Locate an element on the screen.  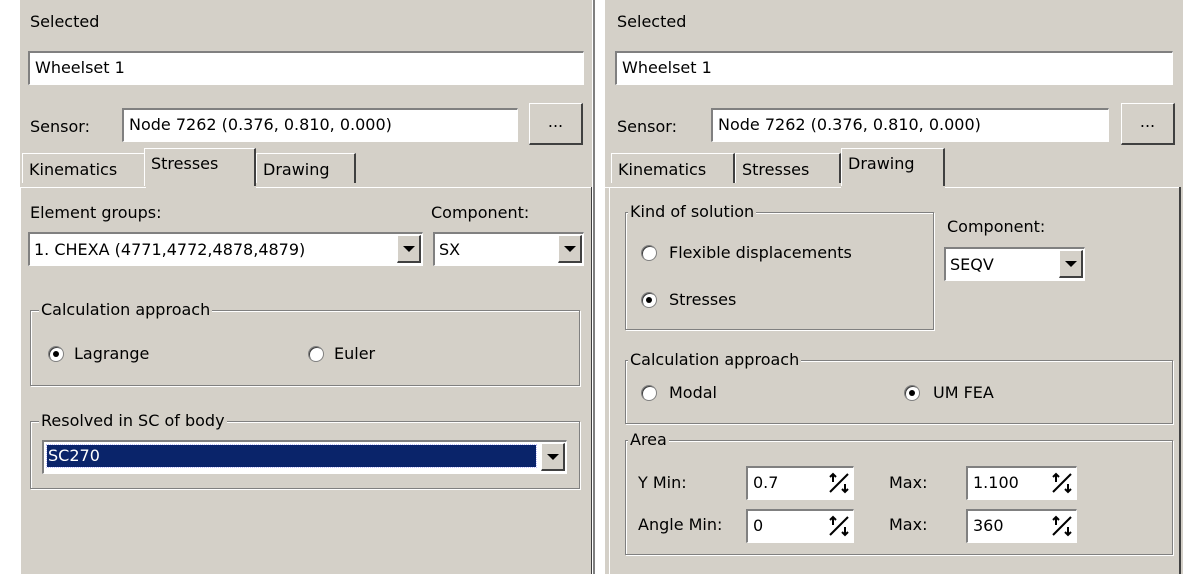
modal-radio is located at coordinates (649, 393).